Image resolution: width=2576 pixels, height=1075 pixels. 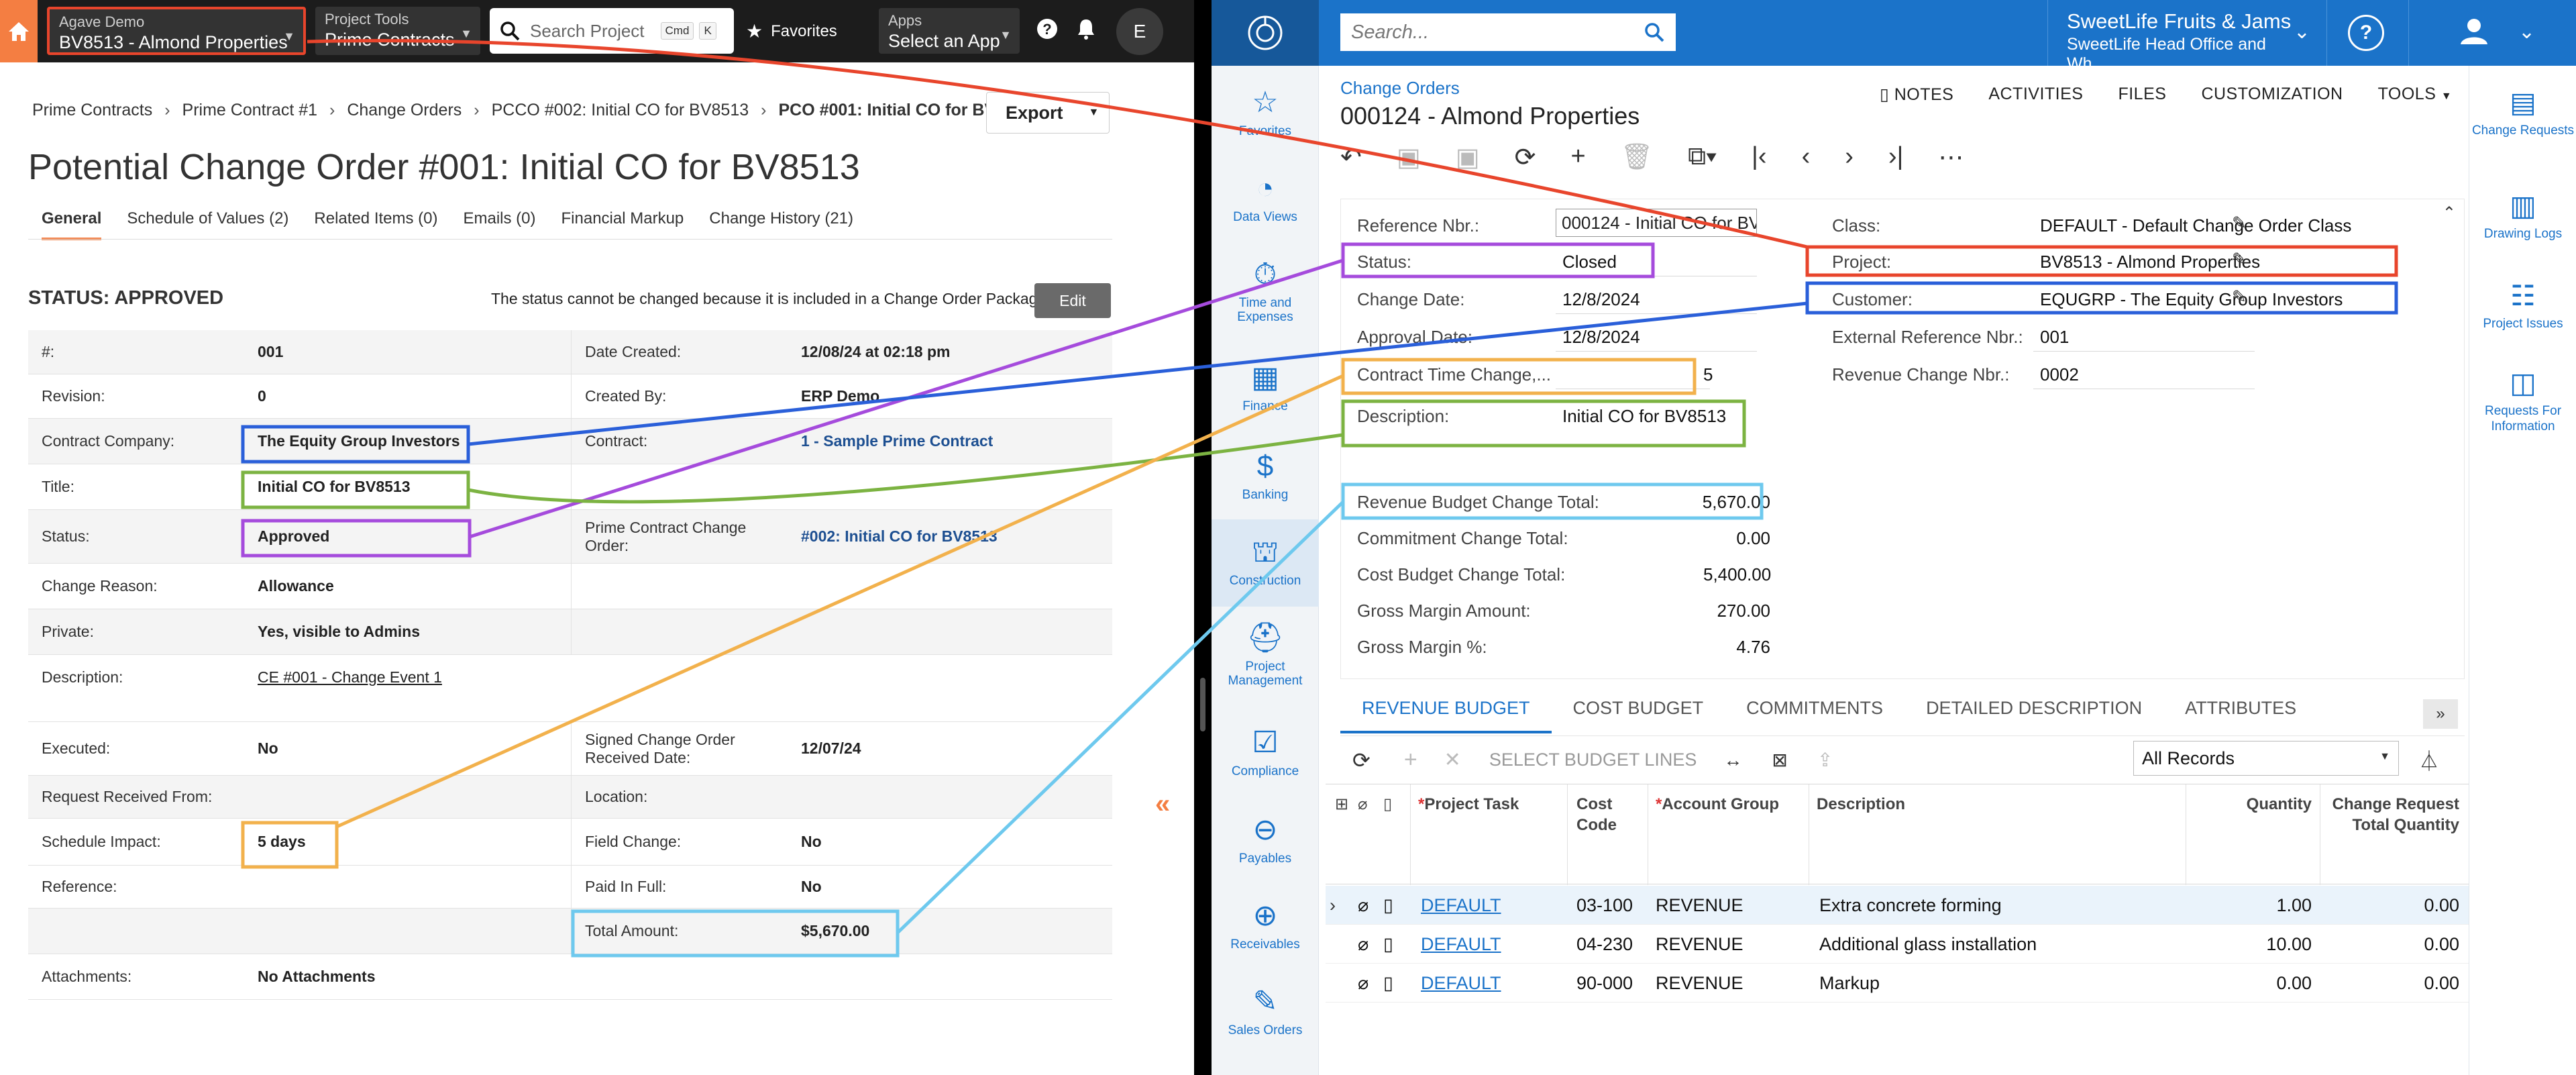 I want to click on col-project-task: *Project Task, so click(x=1468, y=804).